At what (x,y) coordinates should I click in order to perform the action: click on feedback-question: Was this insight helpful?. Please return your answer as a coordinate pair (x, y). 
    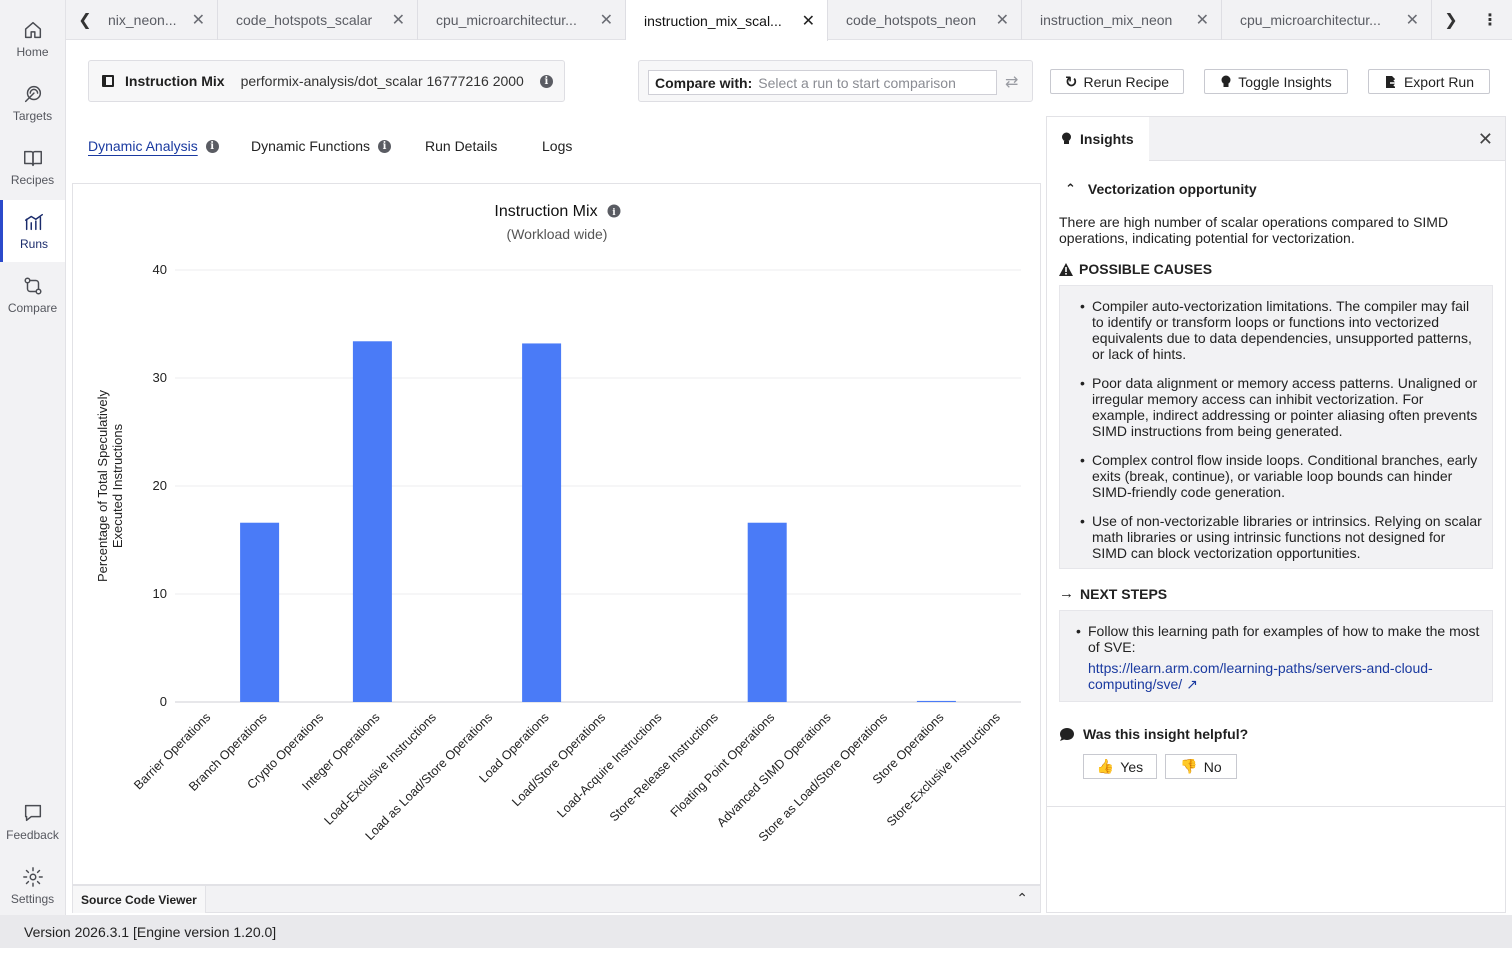
    Looking at the image, I should click on (1153, 734).